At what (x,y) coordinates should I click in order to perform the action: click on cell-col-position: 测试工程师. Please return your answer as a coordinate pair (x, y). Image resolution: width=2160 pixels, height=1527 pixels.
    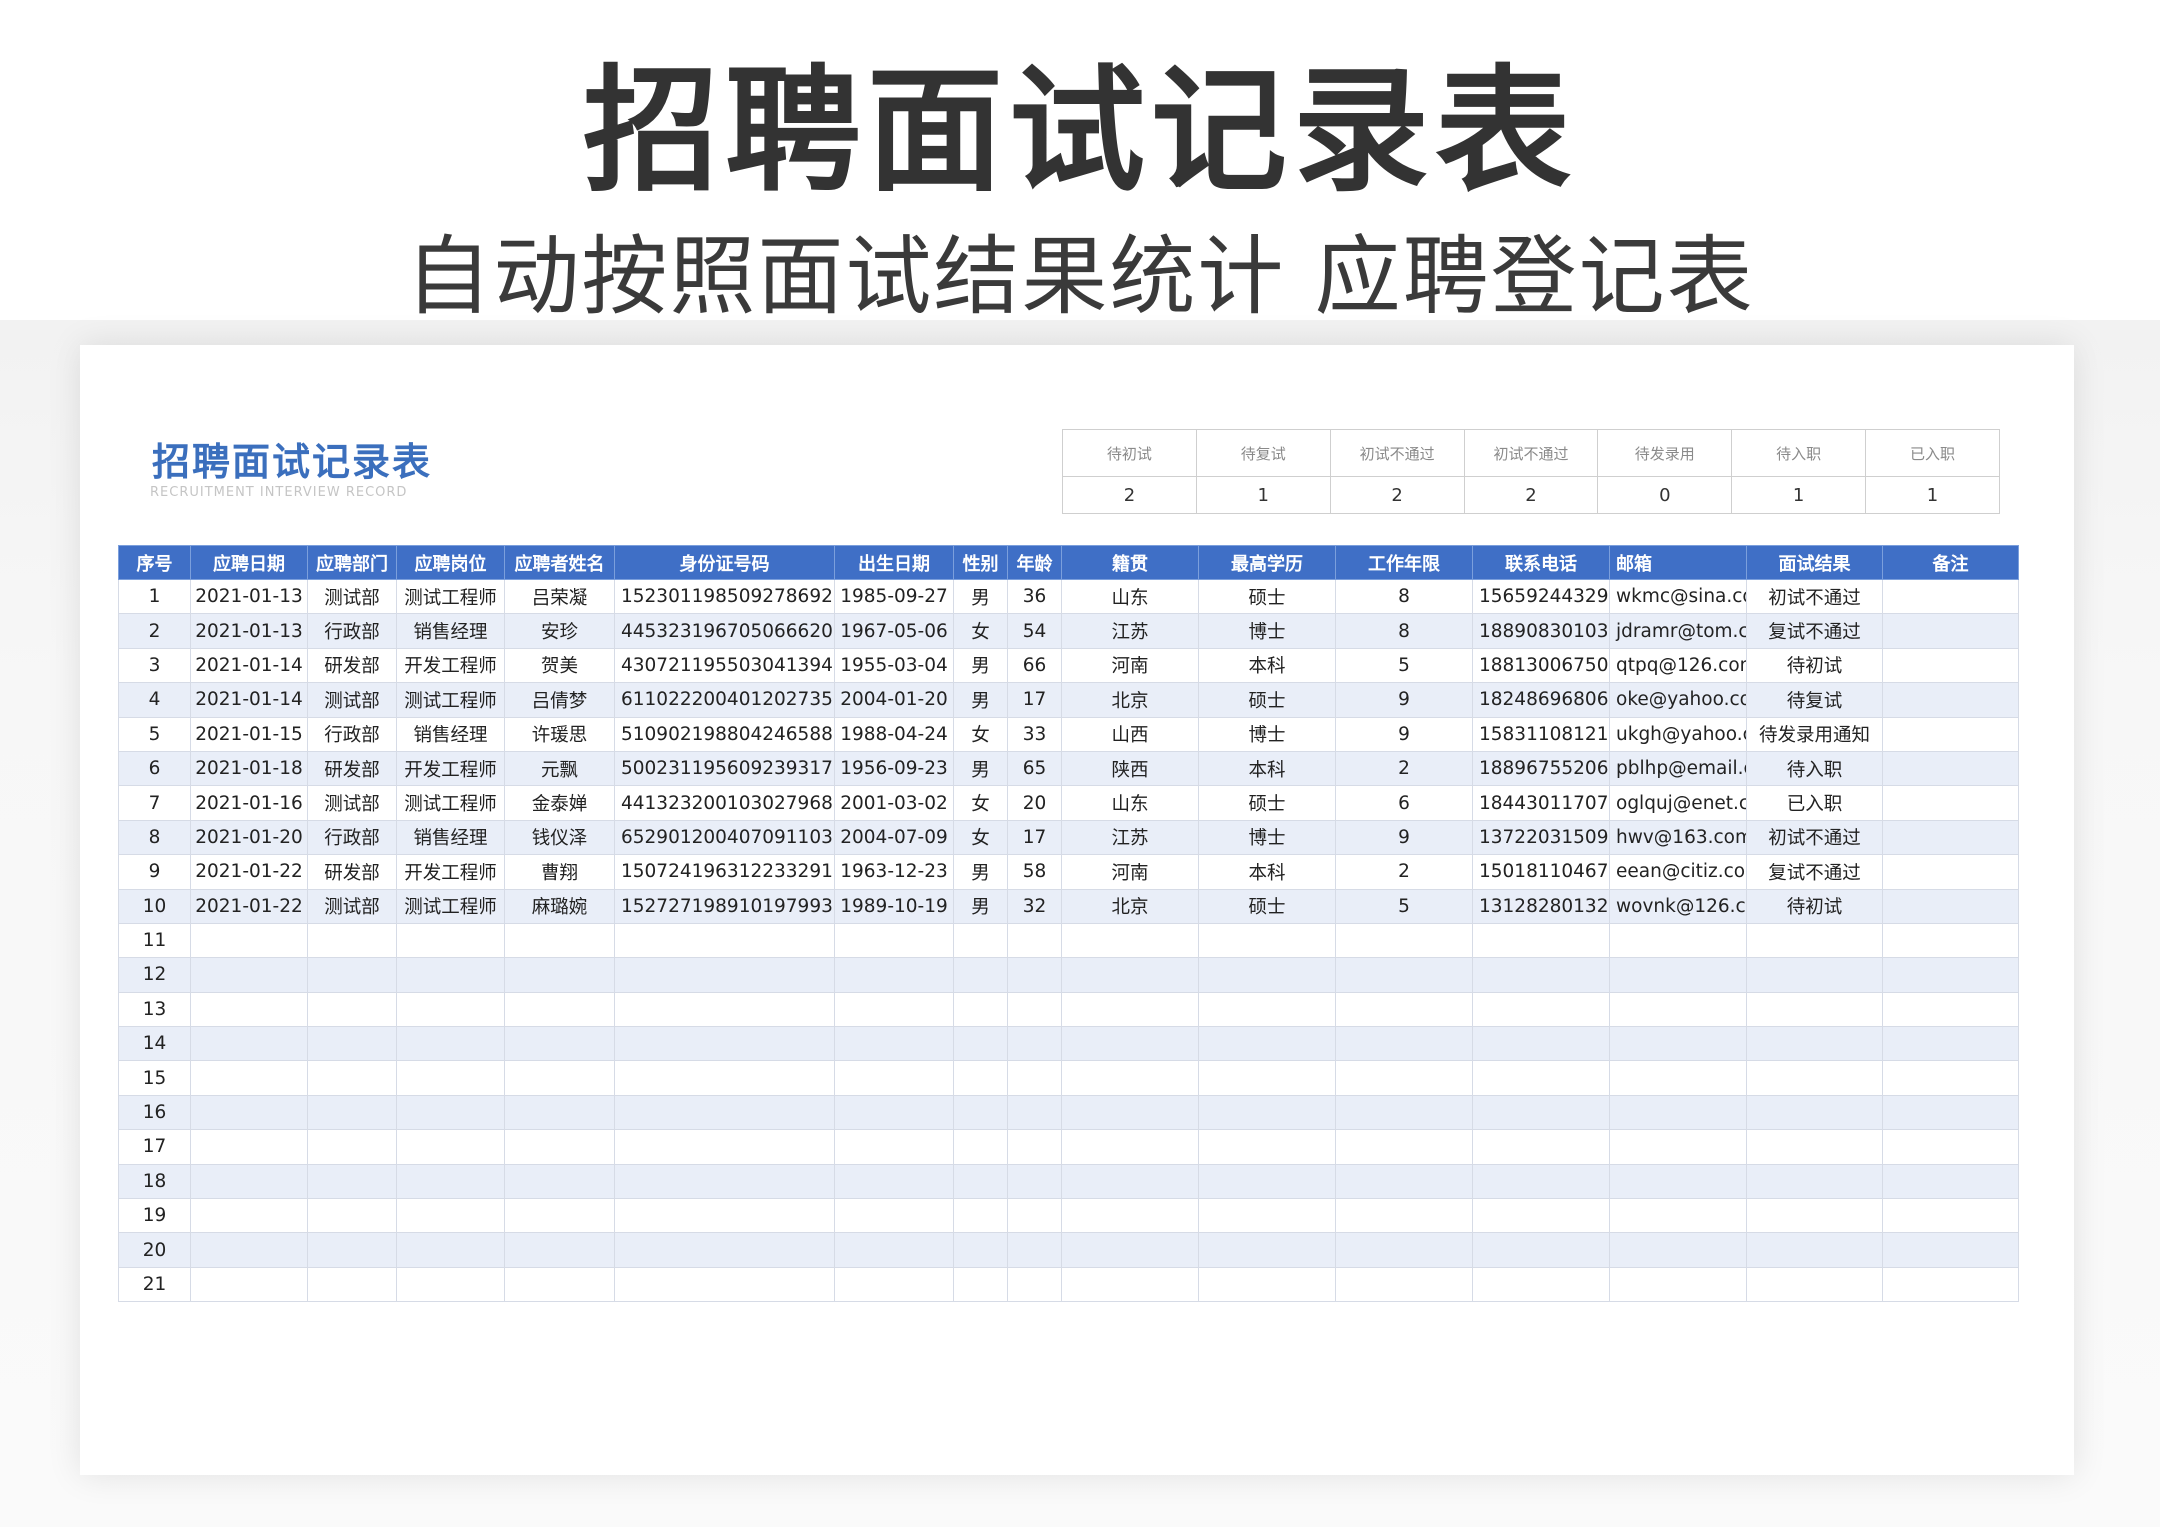
    Looking at the image, I should click on (450, 906).